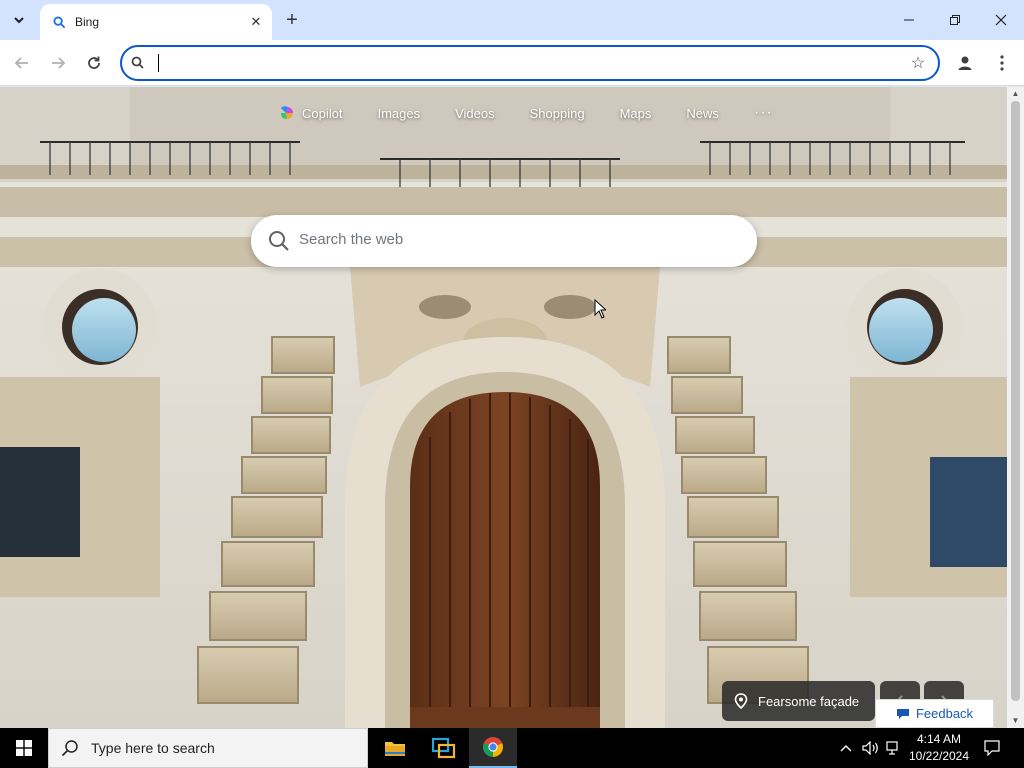  What do you see at coordinates (153, 748) in the screenshot?
I see `taskbar-search-placeholder: Type here to search` at bounding box center [153, 748].